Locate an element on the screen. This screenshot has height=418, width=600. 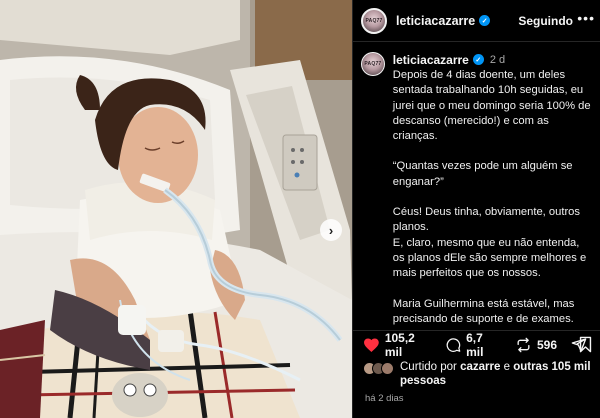
like-button: 105,2 mil is located at coordinates (397, 345).